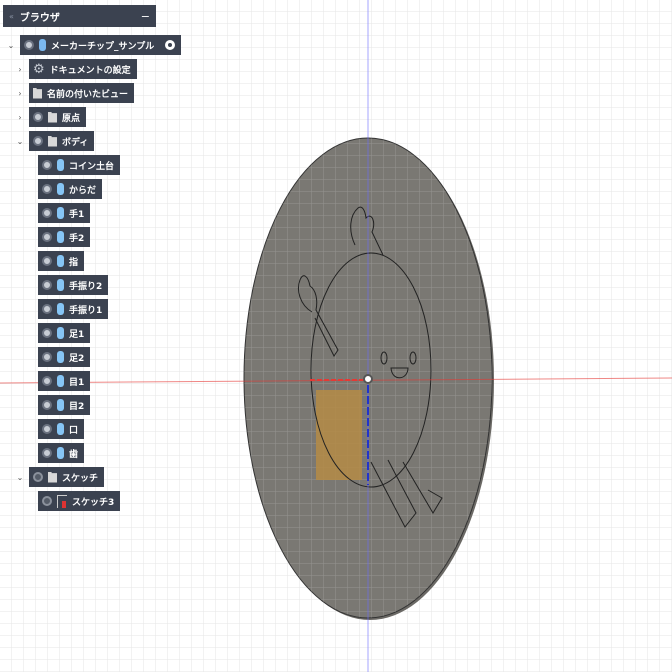 This screenshot has width=672, height=672. Describe the element at coordinates (170, 45) in the screenshot. I see `activate-radio-icon` at that location.